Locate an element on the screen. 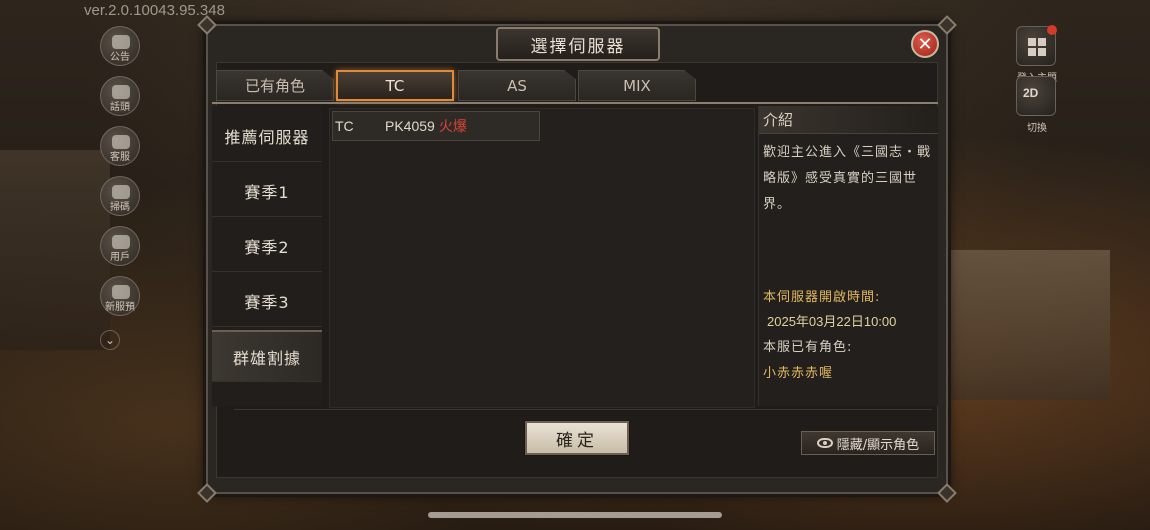 This screenshot has width=1150, height=530. user-button: 用戶 is located at coordinates (120, 246).